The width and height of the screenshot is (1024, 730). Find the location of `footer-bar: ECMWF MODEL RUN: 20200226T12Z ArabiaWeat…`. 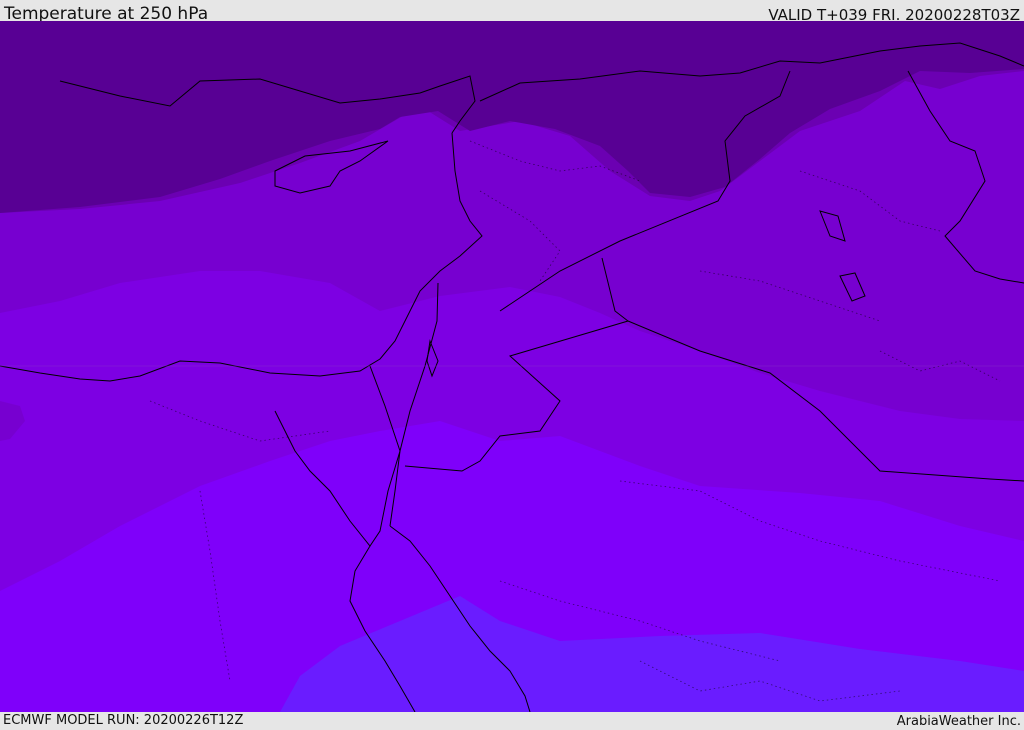

footer-bar: ECMWF MODEL RUN: 20200226T12Z ArabiaWeat… is located at coordinates (512, 720).